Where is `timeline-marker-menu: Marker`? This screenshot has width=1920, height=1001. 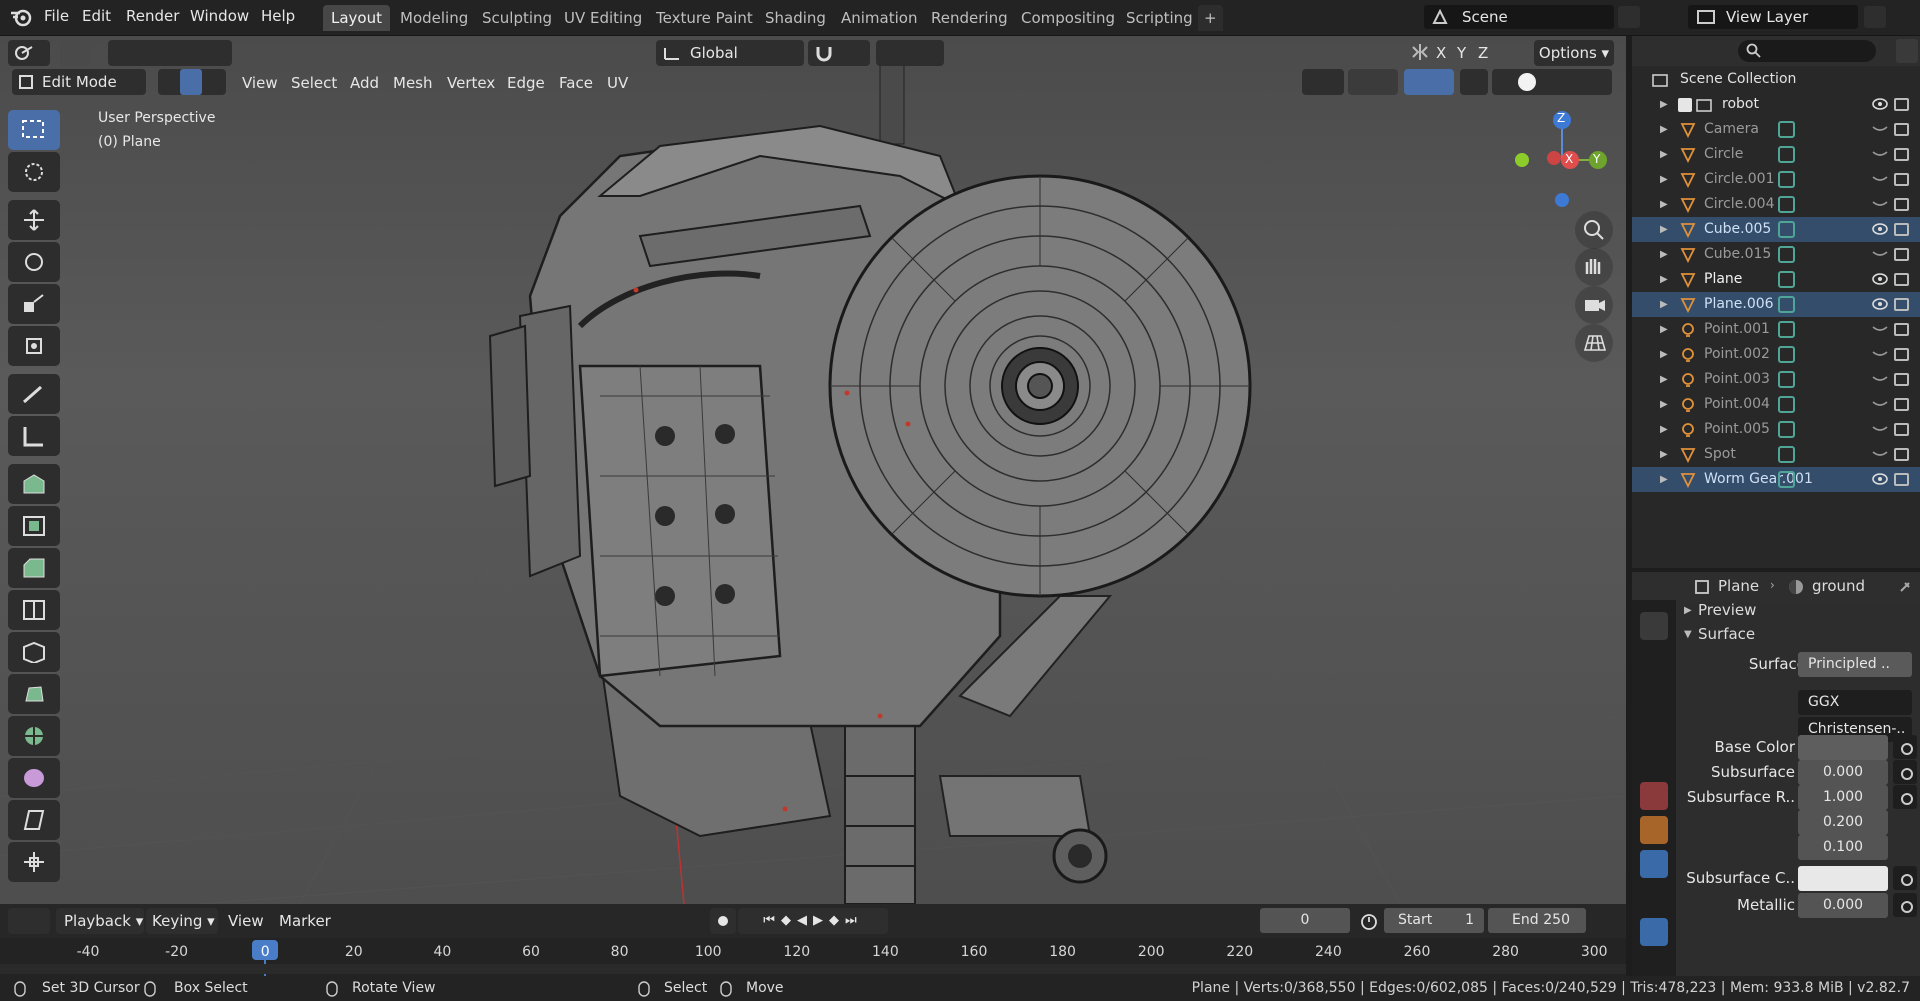
timeline-marker-menu: Marker is located at coordinates (305, 921).